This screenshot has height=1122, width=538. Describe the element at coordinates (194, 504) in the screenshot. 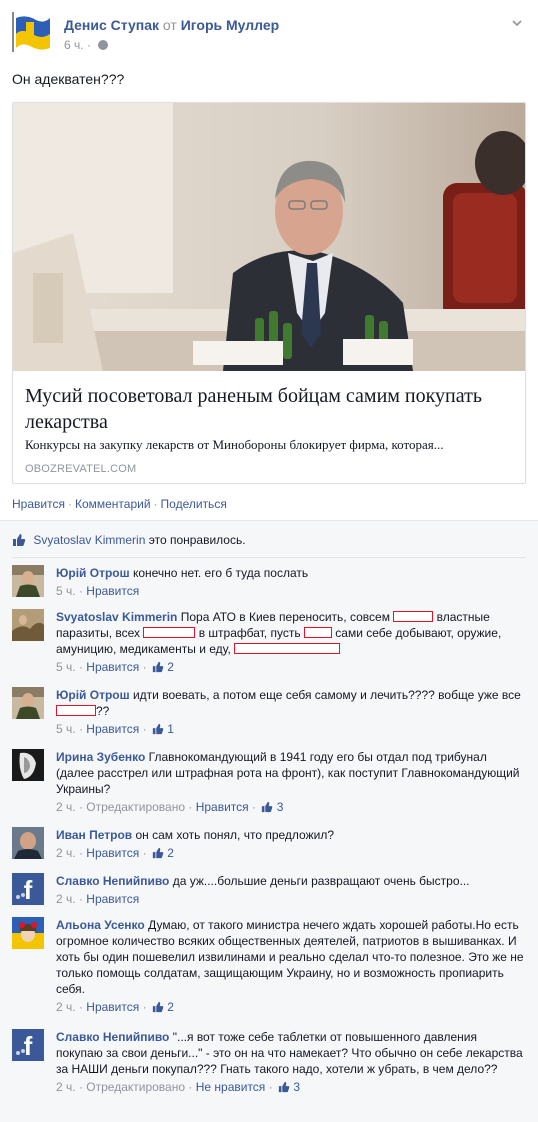

I see `share-button: Поделиться` at that location.